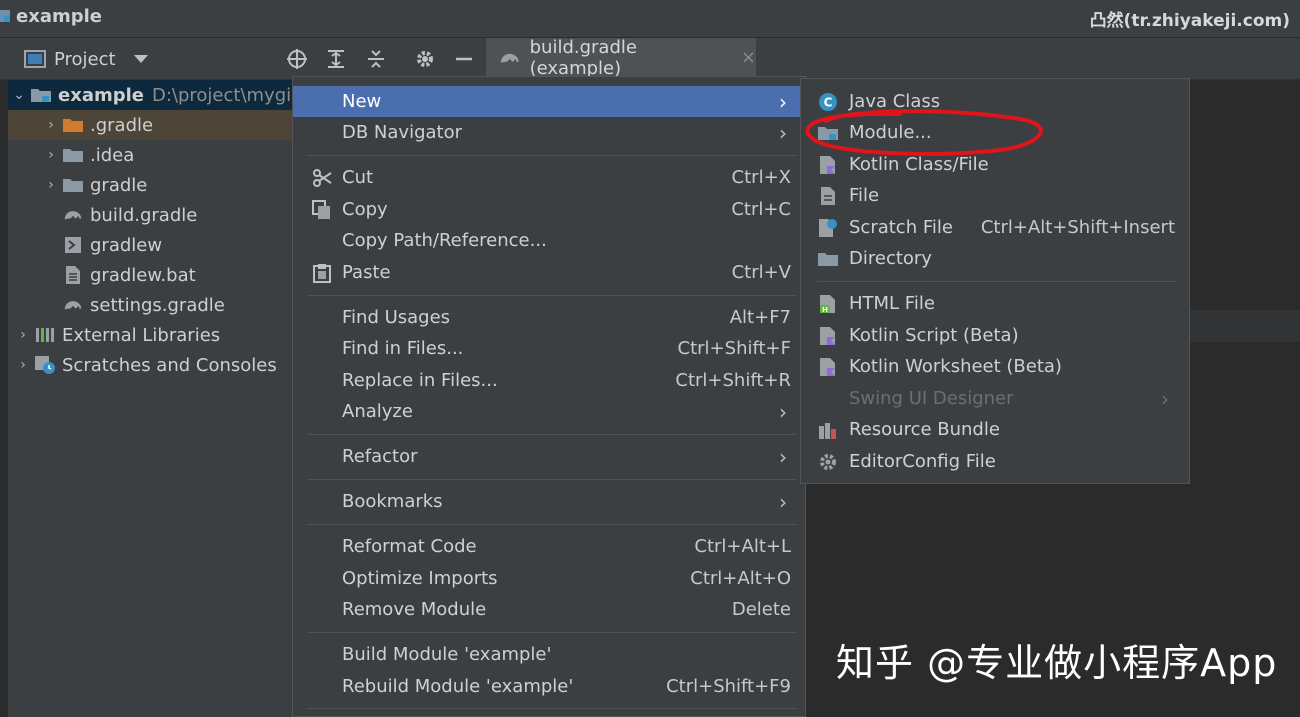 The image size is (1300, 717). I want to click on submenu-item-file: File, so click(995, 195).